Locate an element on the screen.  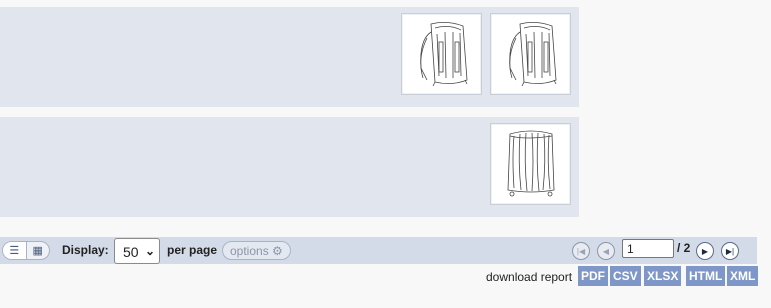
first-page-icon: |◀ is located at coordinates (581, 251).